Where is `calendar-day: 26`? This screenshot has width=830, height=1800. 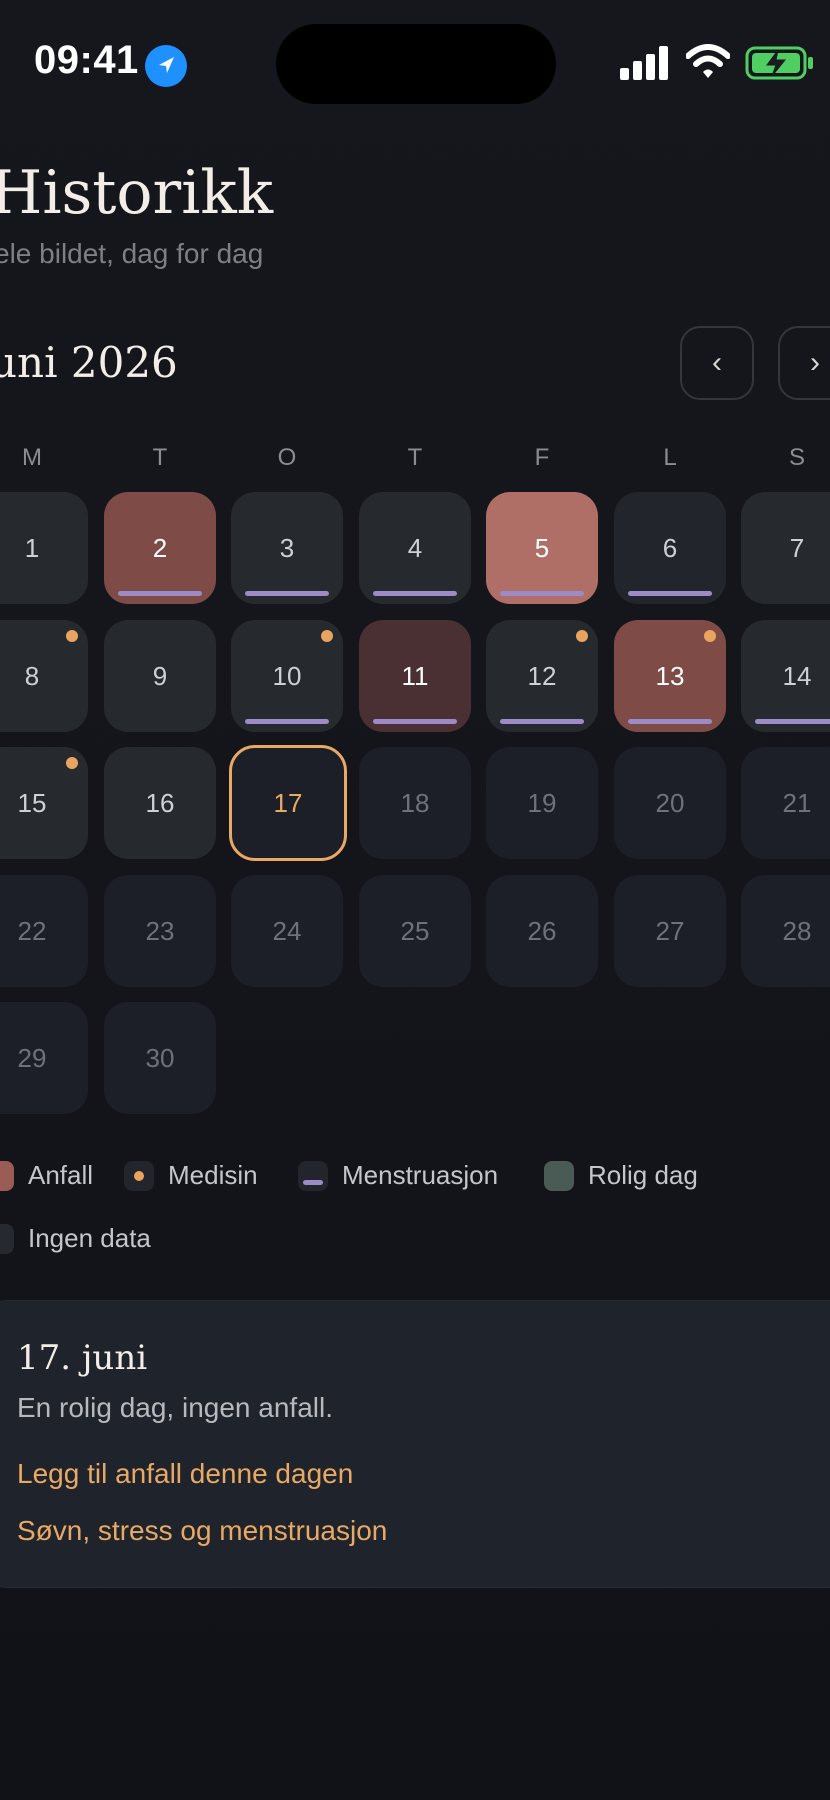
calendar-day: 26 is located at coordinates (542, 931).